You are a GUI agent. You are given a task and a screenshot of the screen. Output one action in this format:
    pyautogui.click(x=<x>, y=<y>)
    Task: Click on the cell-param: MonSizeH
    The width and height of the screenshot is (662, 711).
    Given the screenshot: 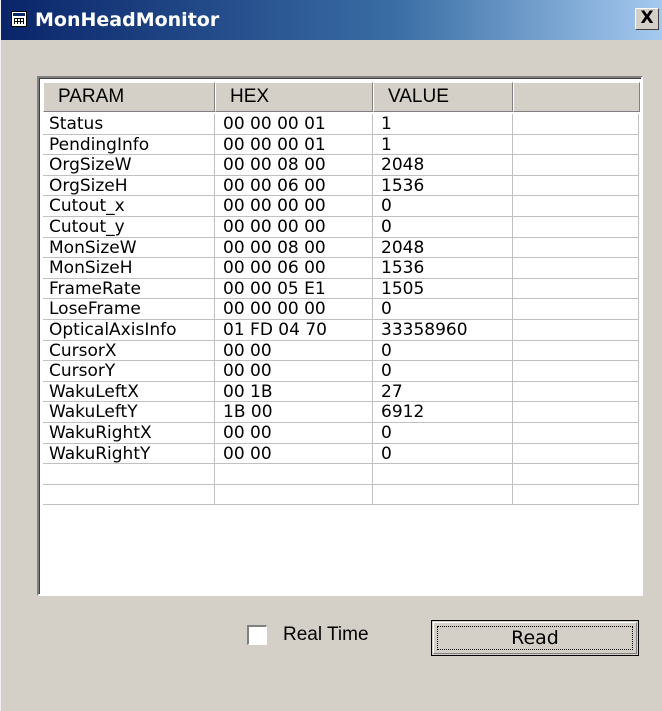 What is the action you would take?
    pyautogui.click(x=129, y=268)
    